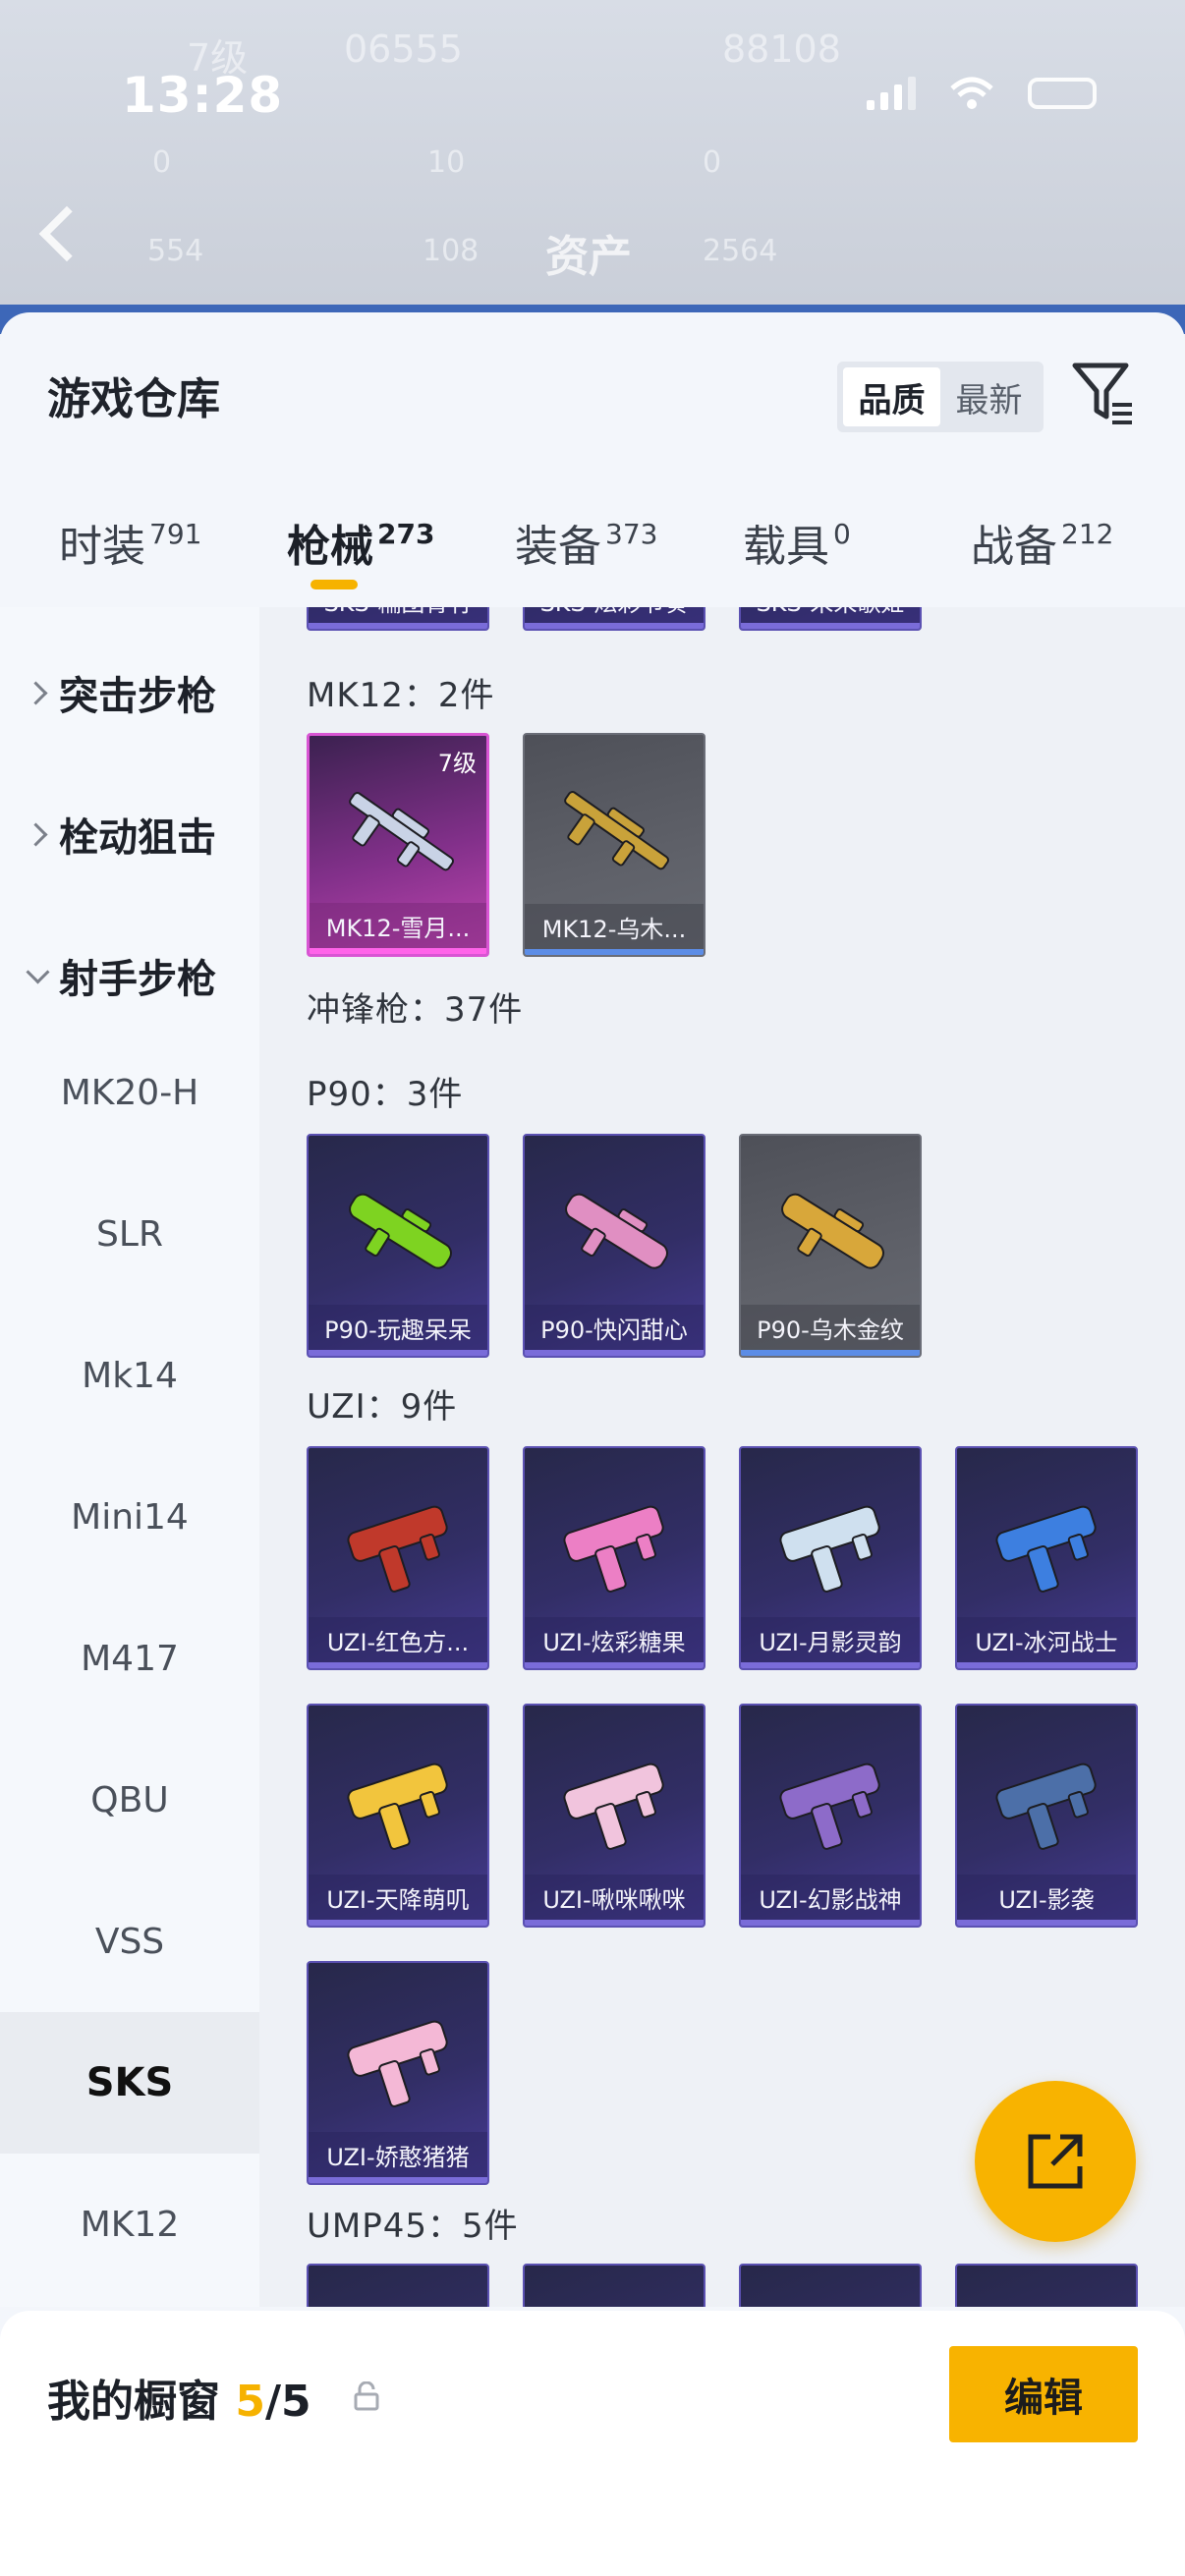 This screenshot has height=2576, width=1185. Describe the element at coordinates (782, 49) in the screenshot. I see `backdrop-score: 88108` at that location.